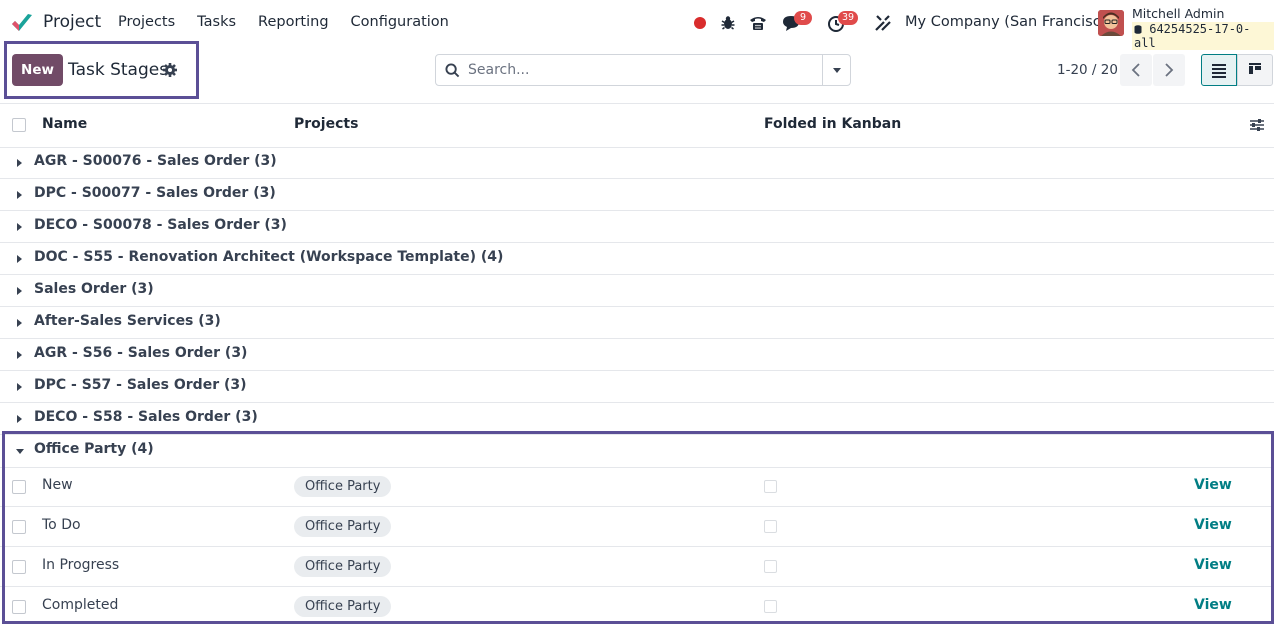  I want to click on group-row: Sales Order (3), so click(637, 291).